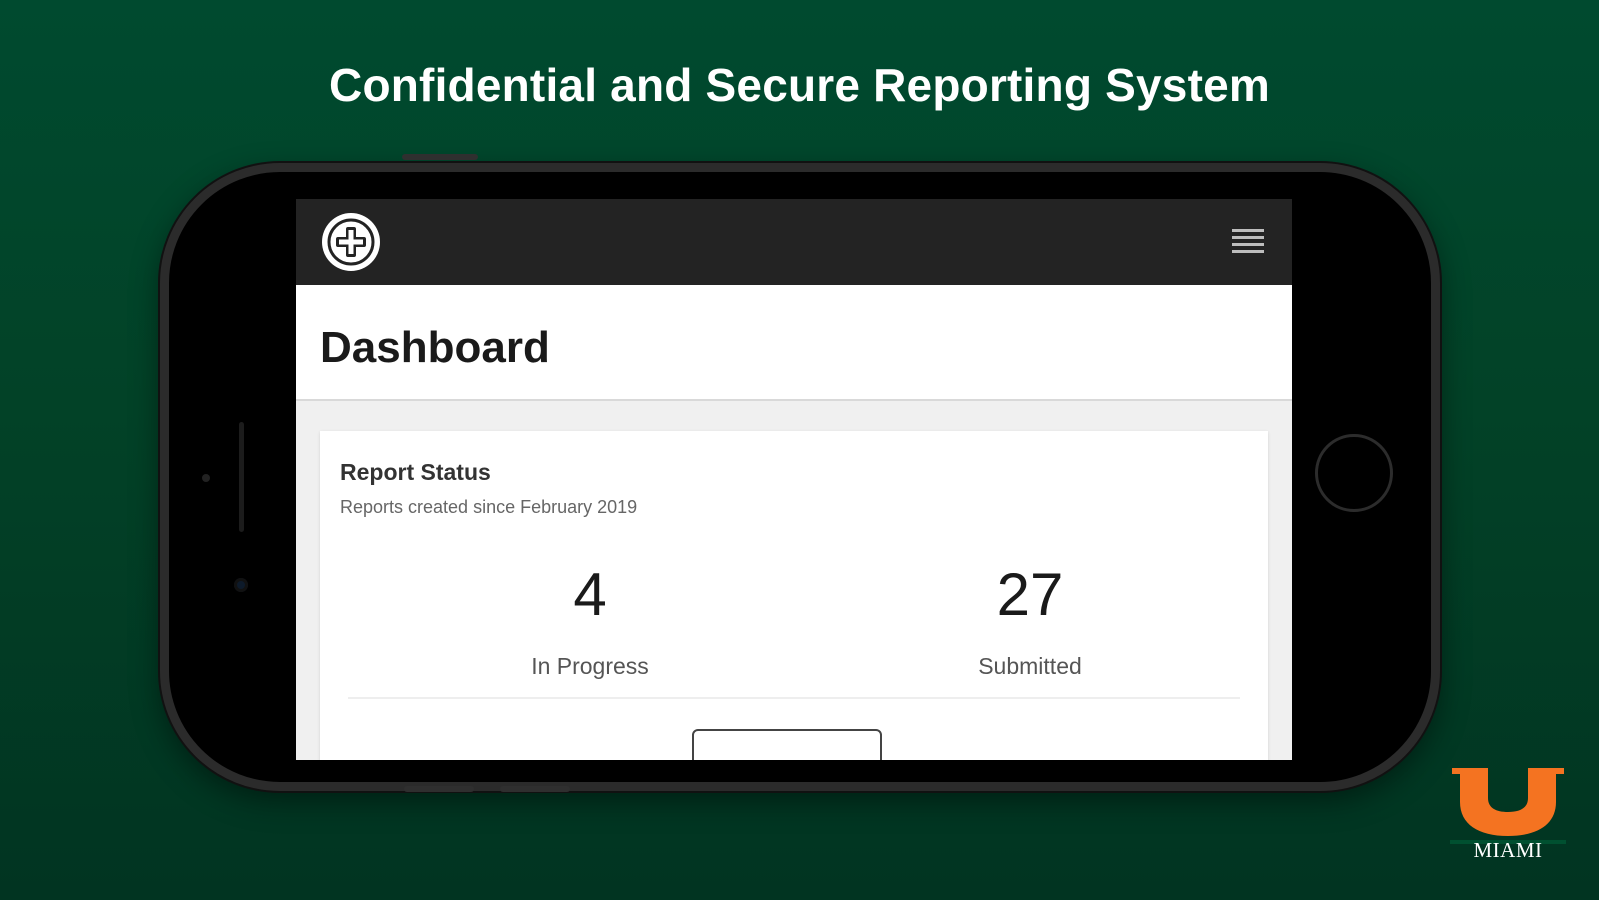 The height and width of the screenshot is (900, 1599). Describe the element at coordinates (439, 789) in the screenshot. I see `phone-side-button` at that location.